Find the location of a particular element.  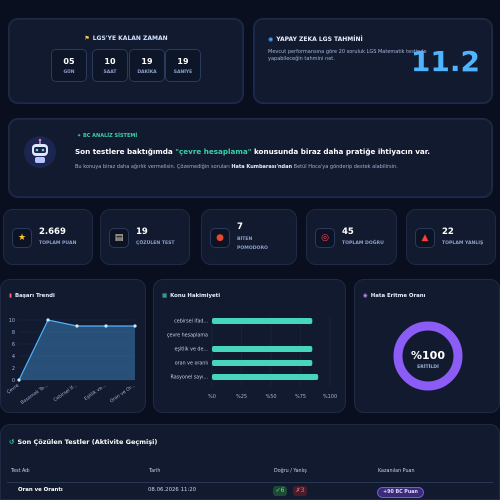

error-melt-donut: %100ERİTİLDİ is located at coordinates (428, 356).